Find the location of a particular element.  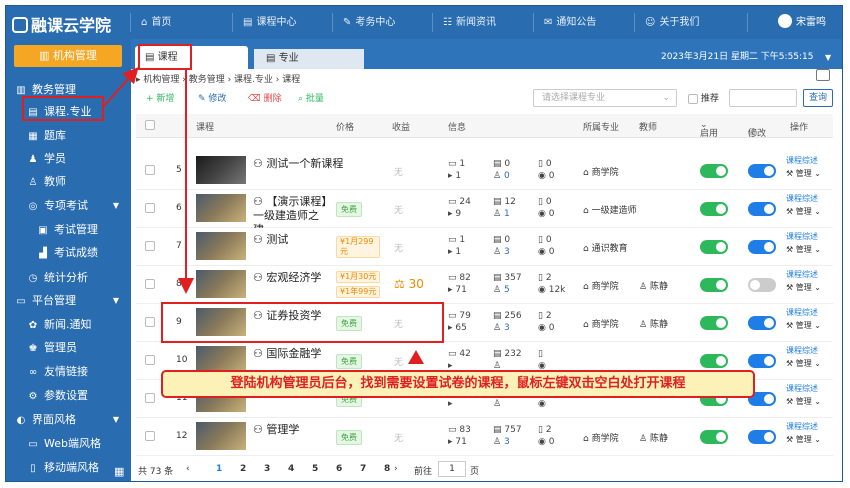

pager-page-input: 1 is located at coordinates (452, 469).